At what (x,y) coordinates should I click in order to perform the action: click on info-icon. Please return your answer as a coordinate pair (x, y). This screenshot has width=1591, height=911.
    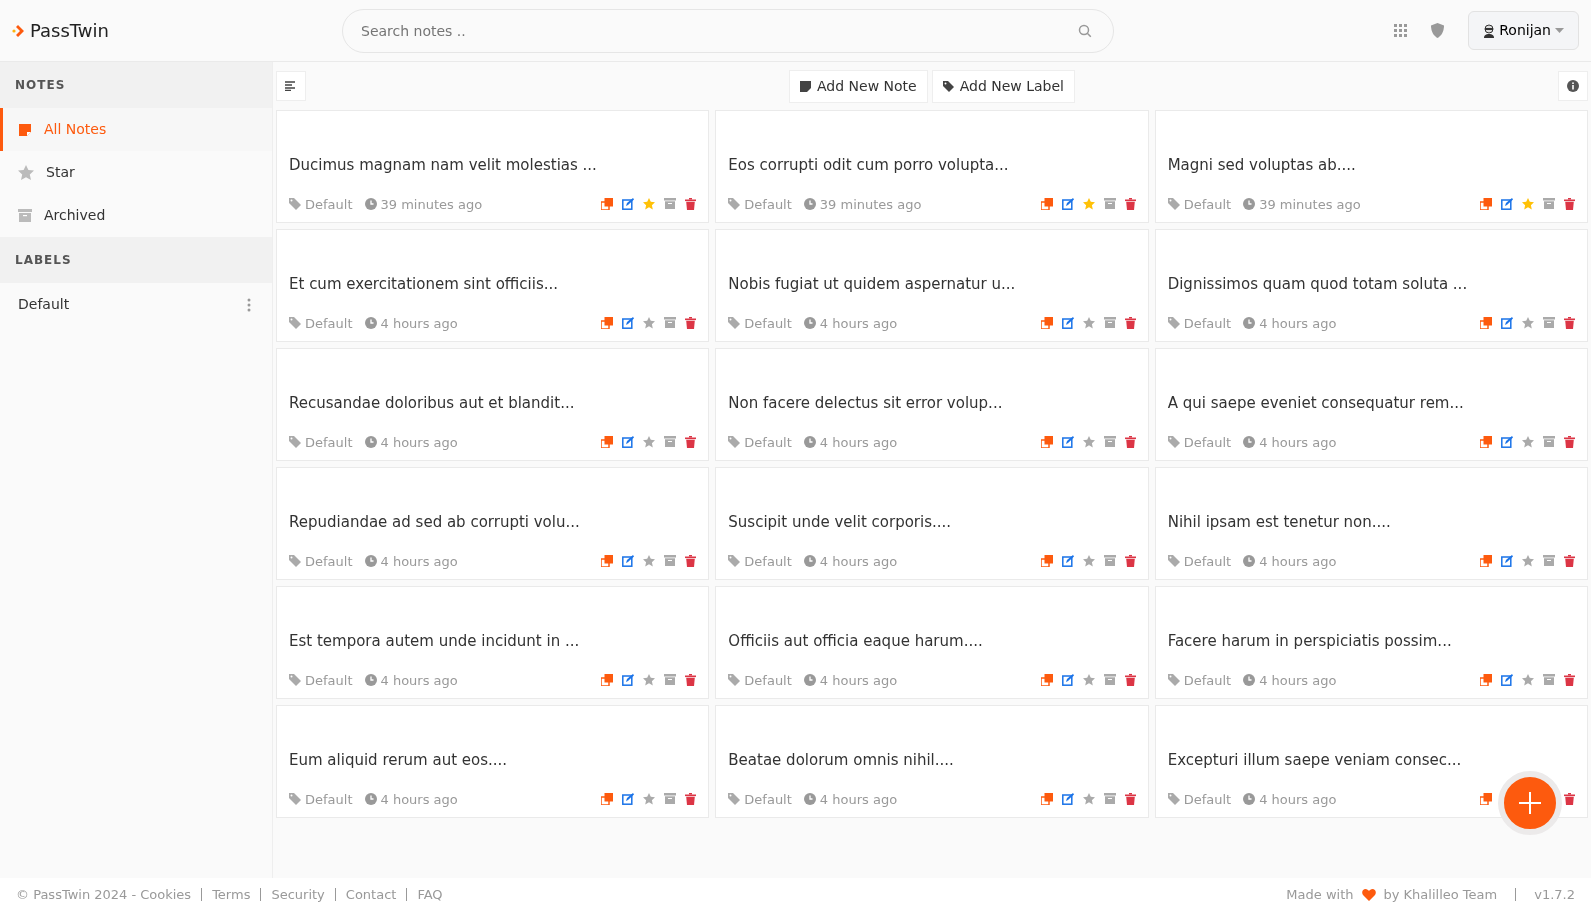
    Looking at the image, I should click on (1573, 86).